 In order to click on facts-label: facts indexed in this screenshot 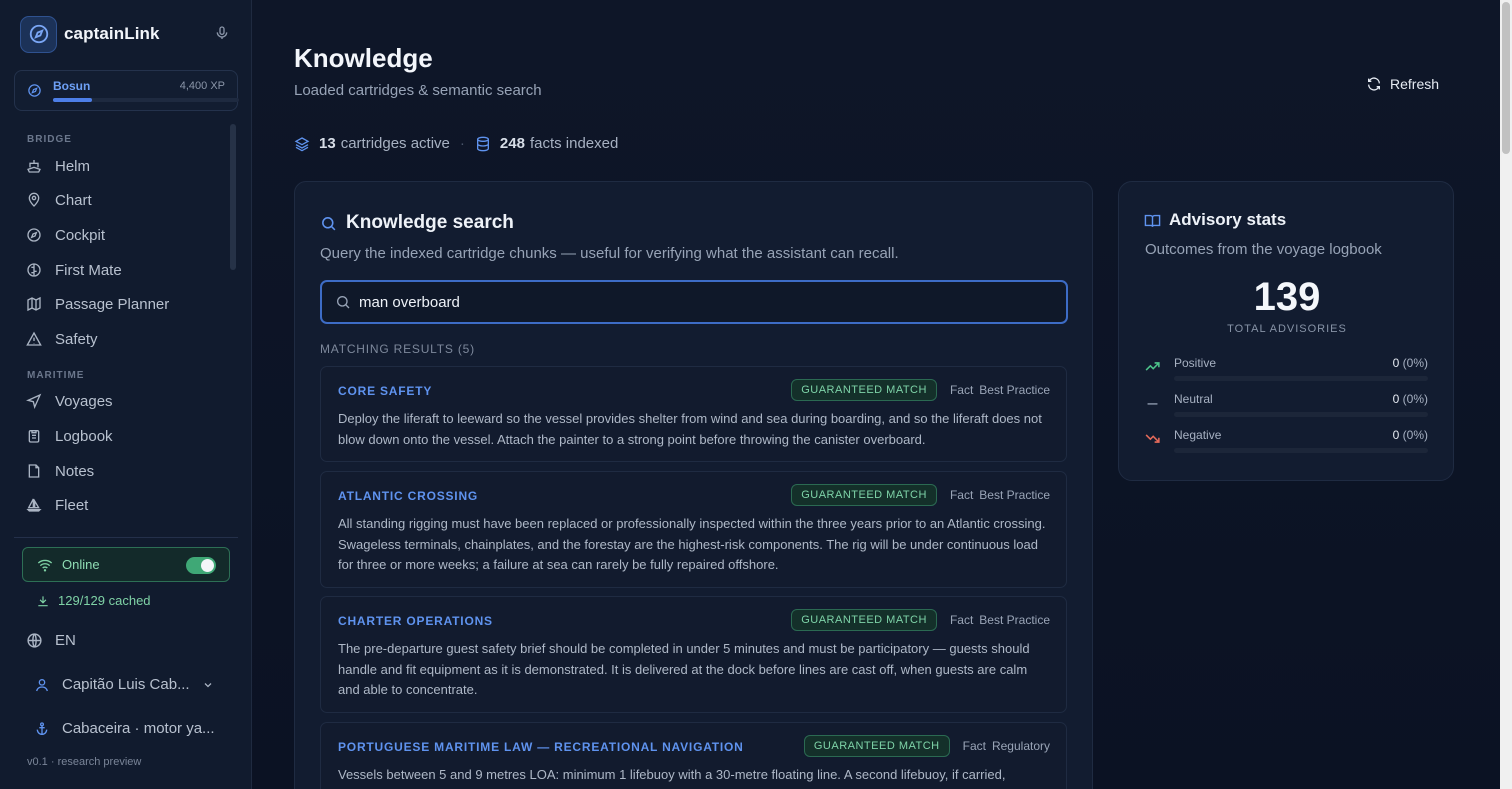, I will do `click(574, 143)`.